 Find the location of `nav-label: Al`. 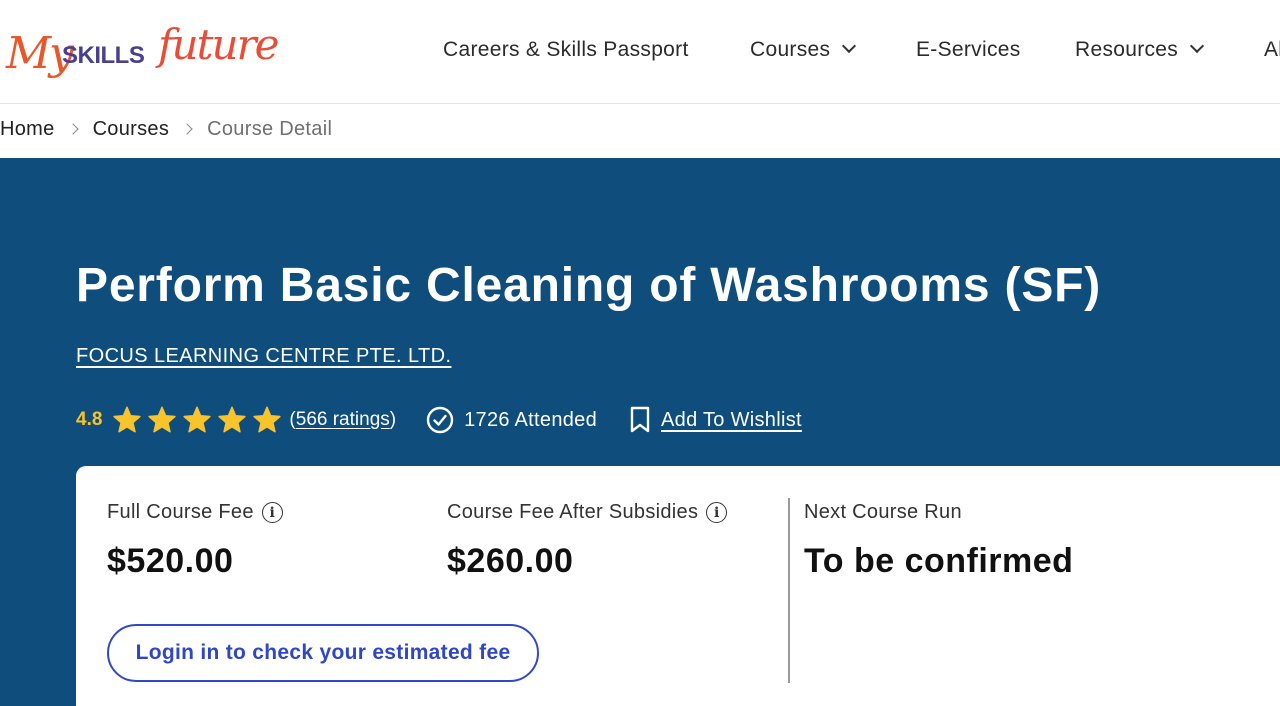

nav-label: Al is located at coordinates (1272, 49).